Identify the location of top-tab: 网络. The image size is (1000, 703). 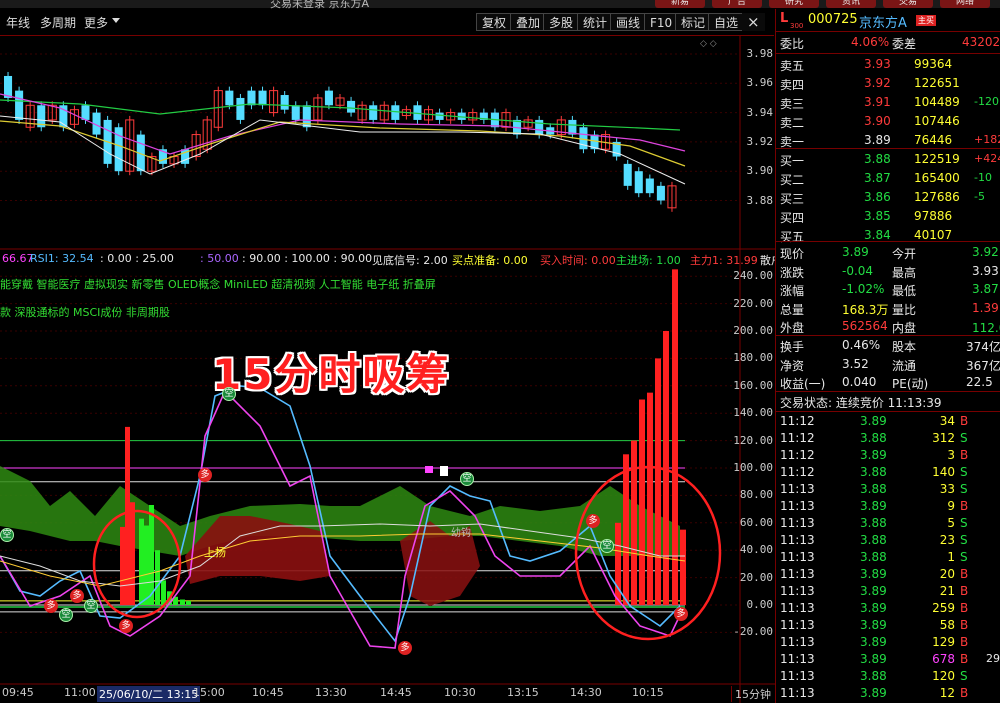
(965, 4).